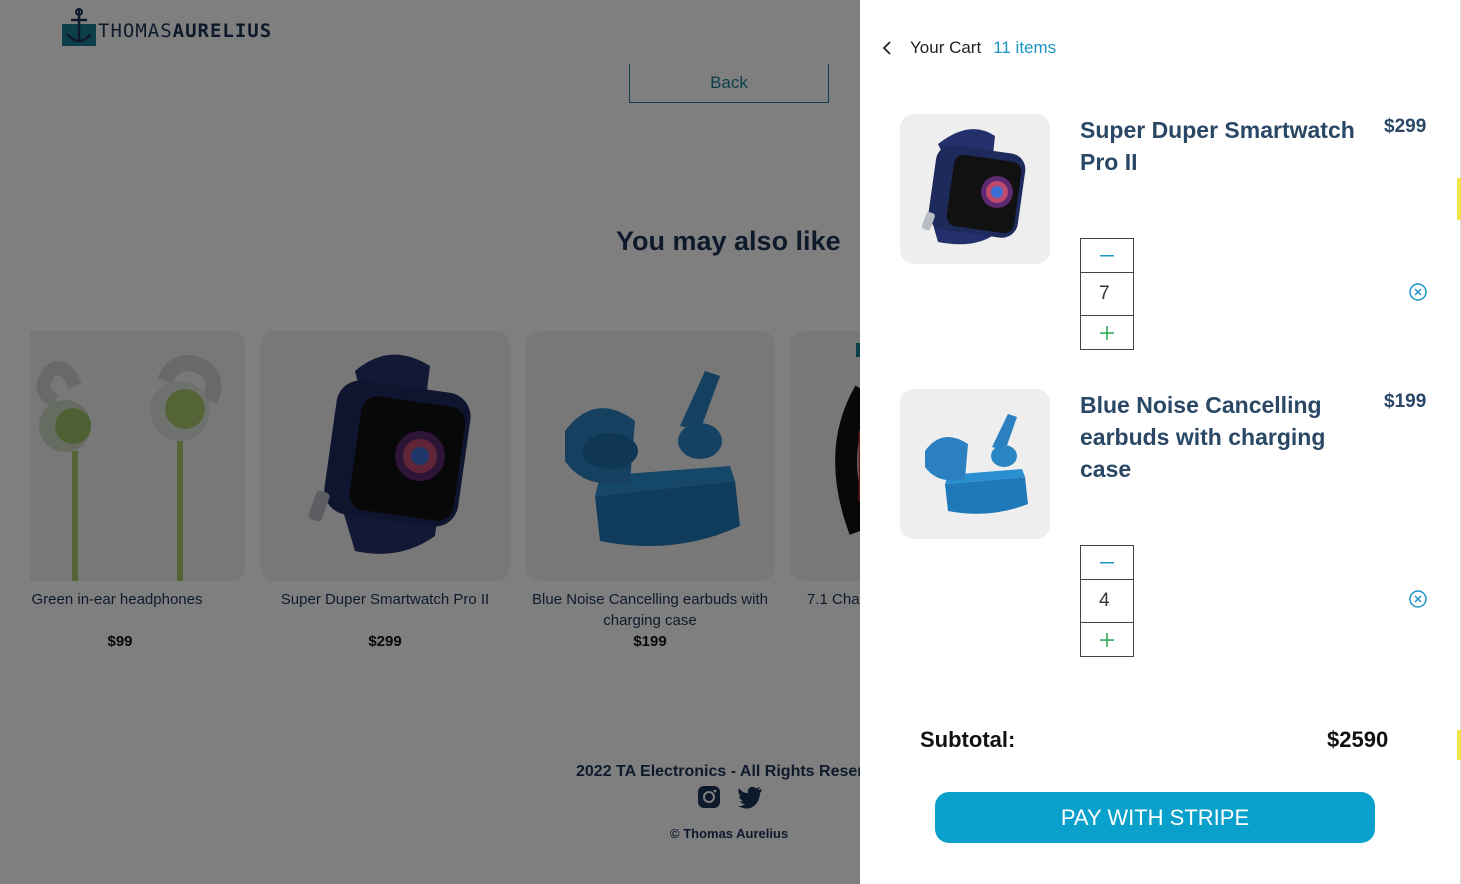  I want to click on quantity-value: 4, so click(1107, 601).